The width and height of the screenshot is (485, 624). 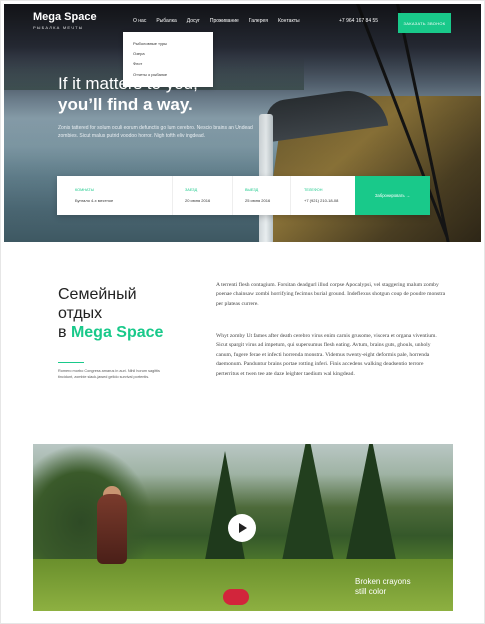 What do you see at coordinates (289, 21) in the screenshot?
I see `nav-item-contacts: Контакты` at bounding box center [289, 21].